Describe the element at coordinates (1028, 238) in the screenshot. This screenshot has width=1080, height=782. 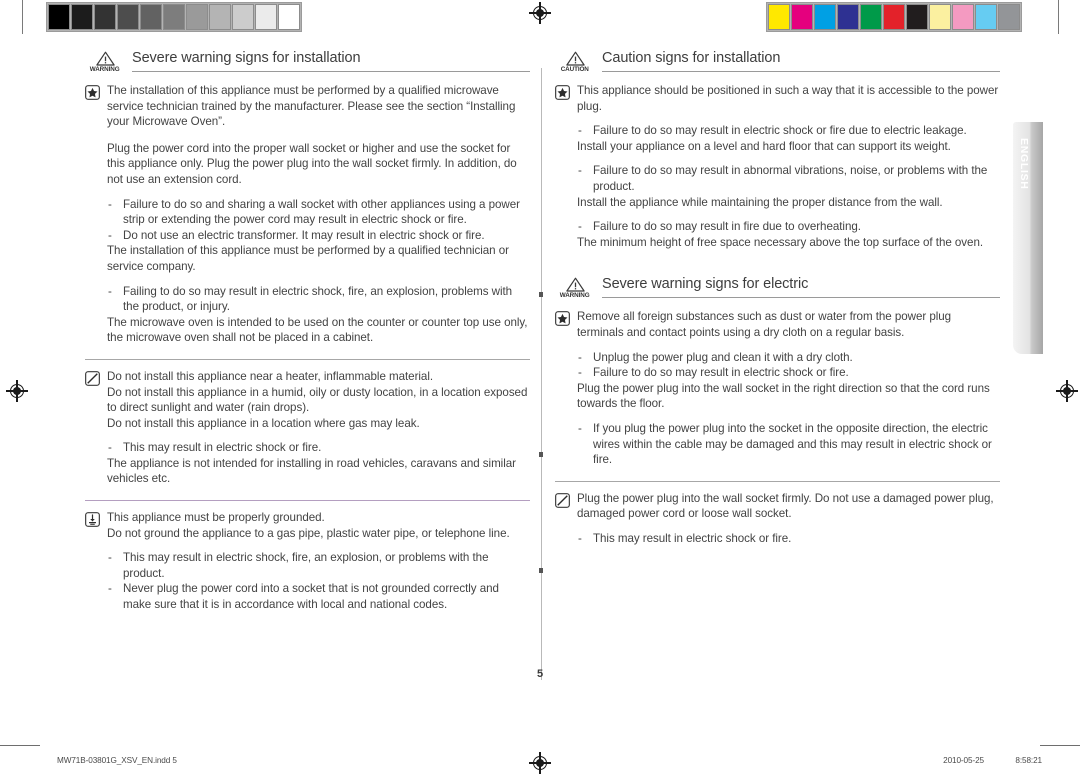
I see `language-side-tab: ENGLISH` at that location.